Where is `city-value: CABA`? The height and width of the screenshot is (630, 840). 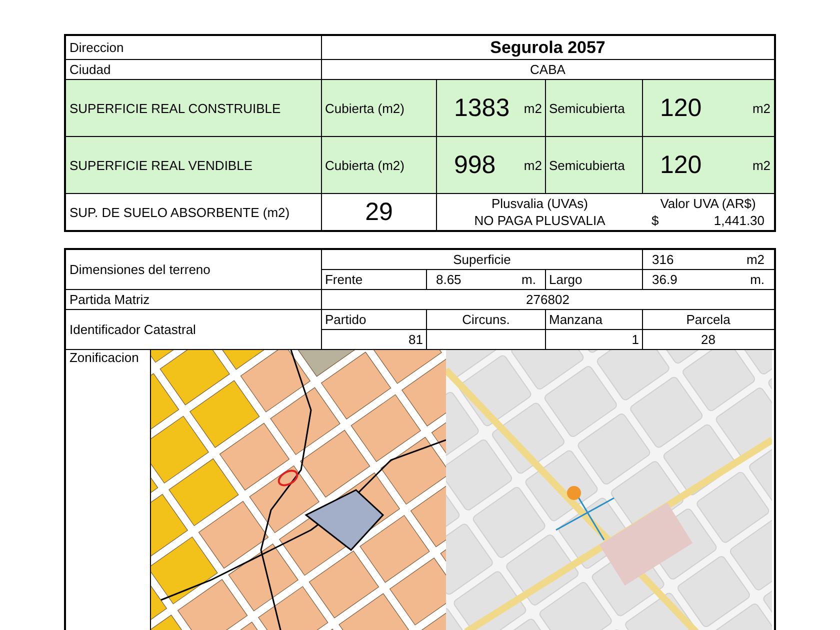 city-value: CABA is located at coordinates (548, 69).